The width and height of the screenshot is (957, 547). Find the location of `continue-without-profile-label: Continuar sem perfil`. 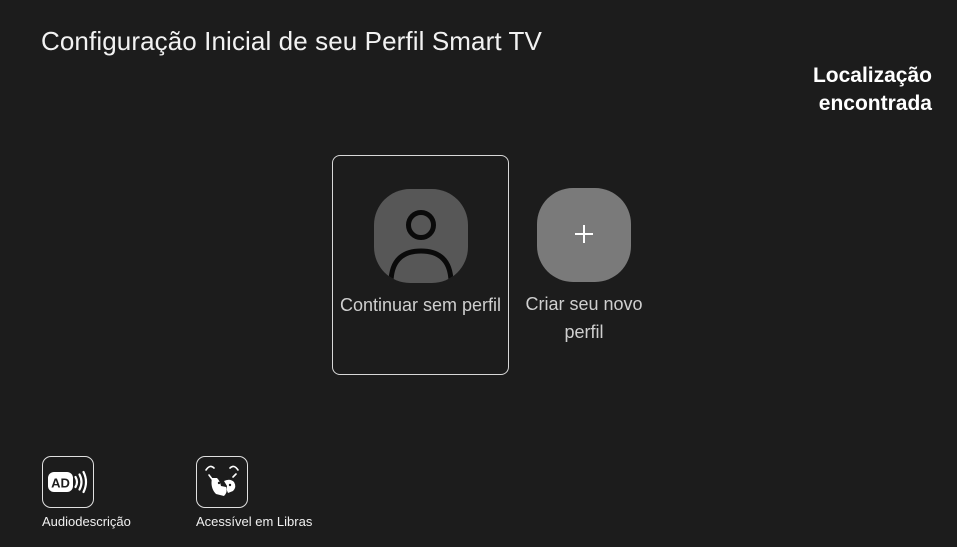

continue-without-profile-label: Continuar sem perfil is located at coordinates (420, 305).